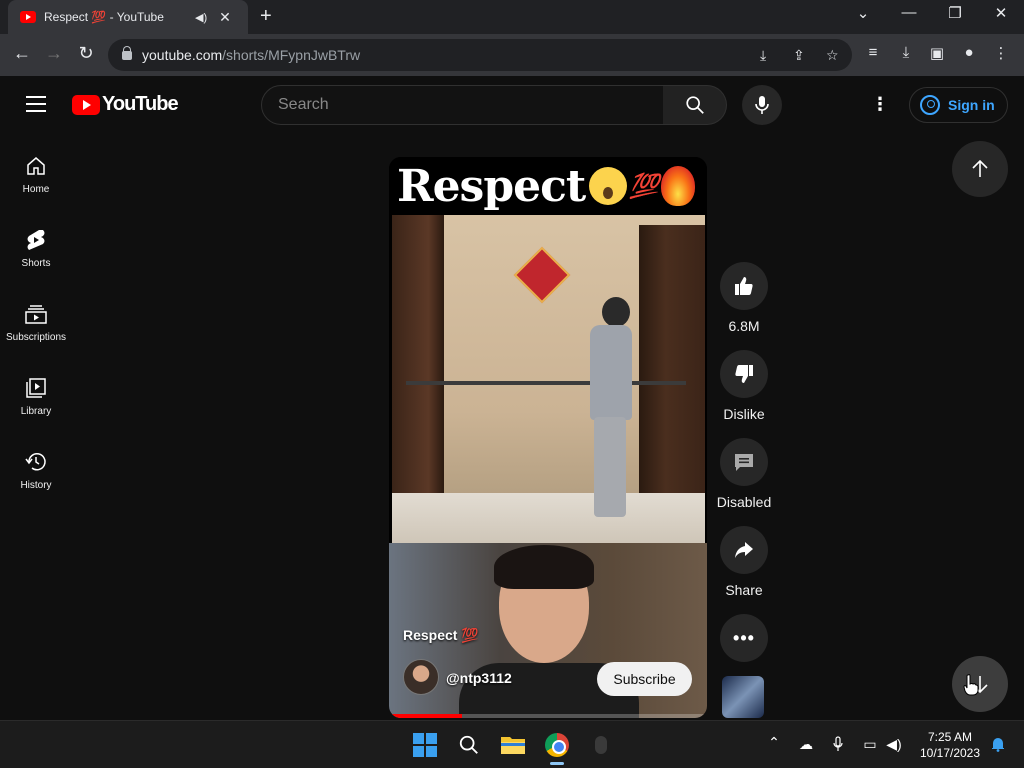 The width and height of the screenshot is (1024, 768). Describe the element at coordinates (266, 16) in the screenshot. I see `new-tab-button: +` at that location.